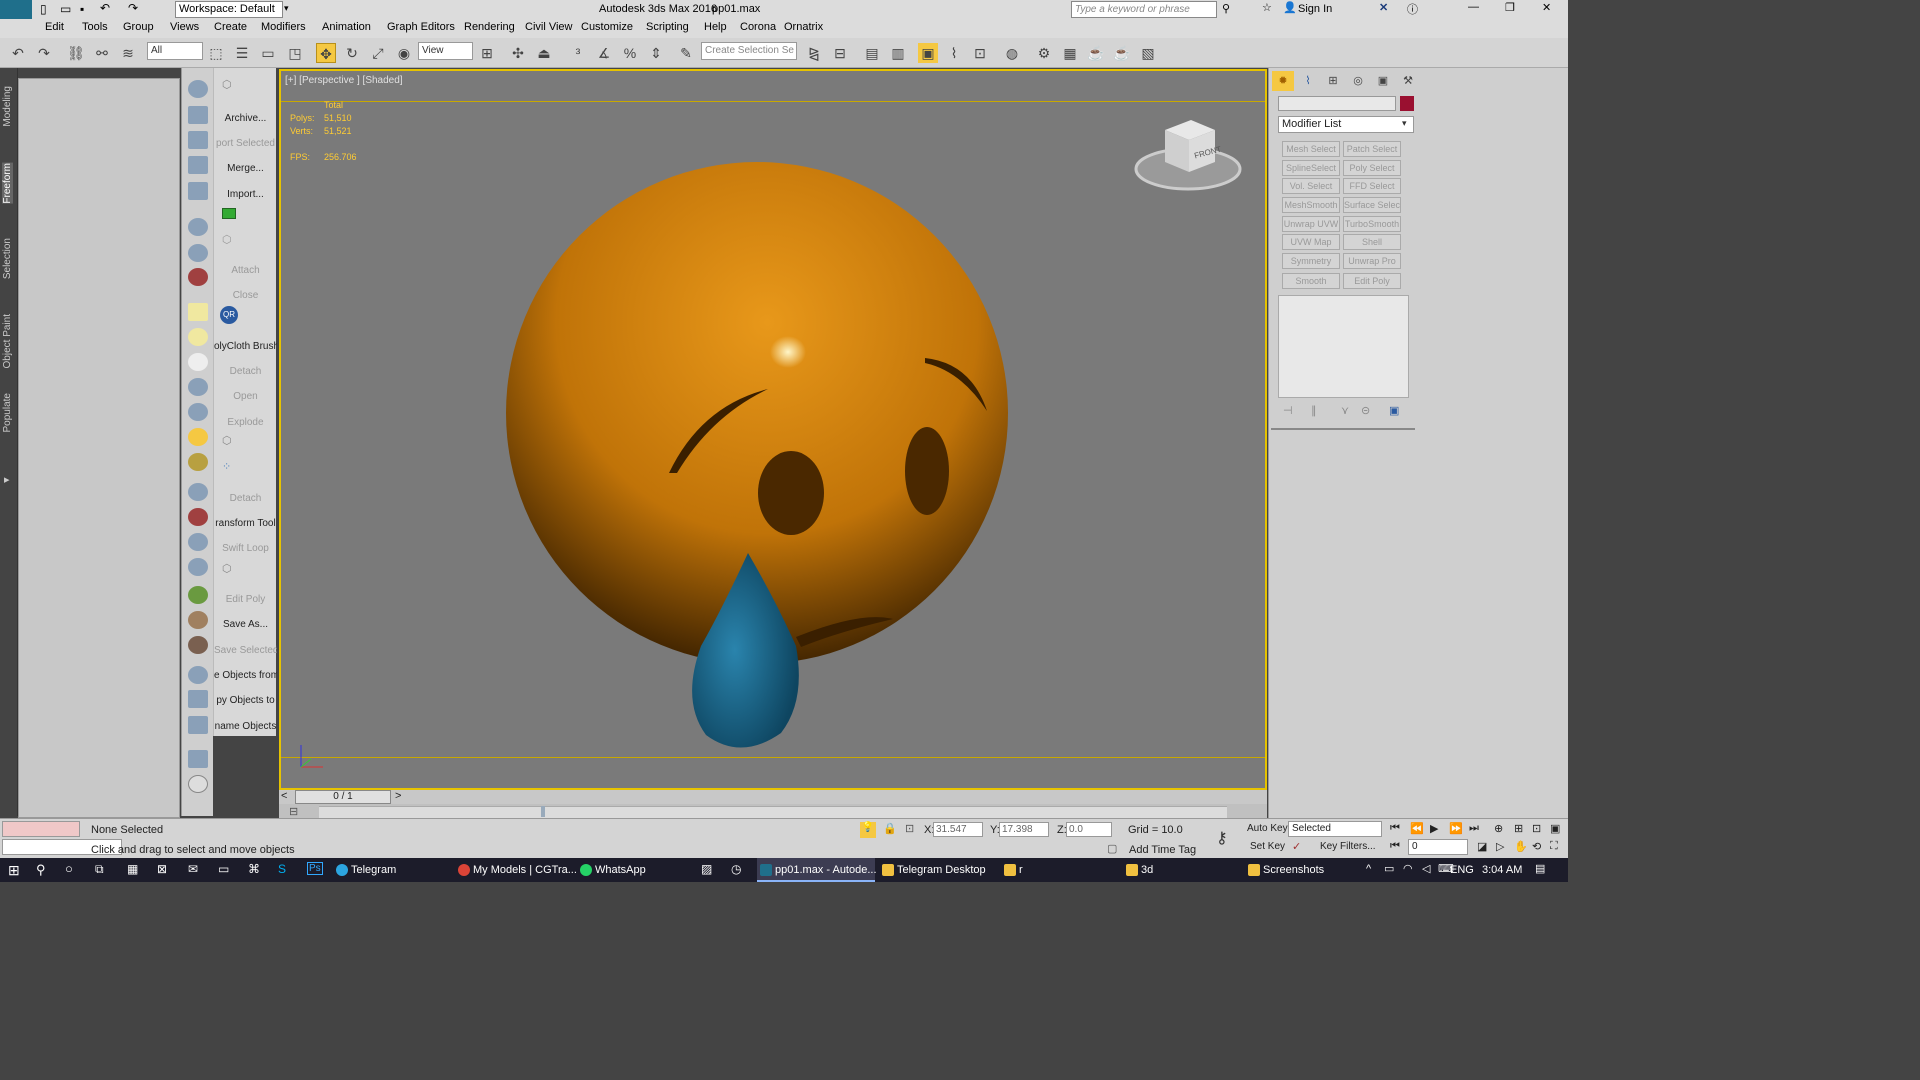 The height and width of the screenshot is (1080, 1920). What do you see at coordinates (54, 27) in the screenshot?
I see `menu-edit: Edit` at bounding box center [54, 27].